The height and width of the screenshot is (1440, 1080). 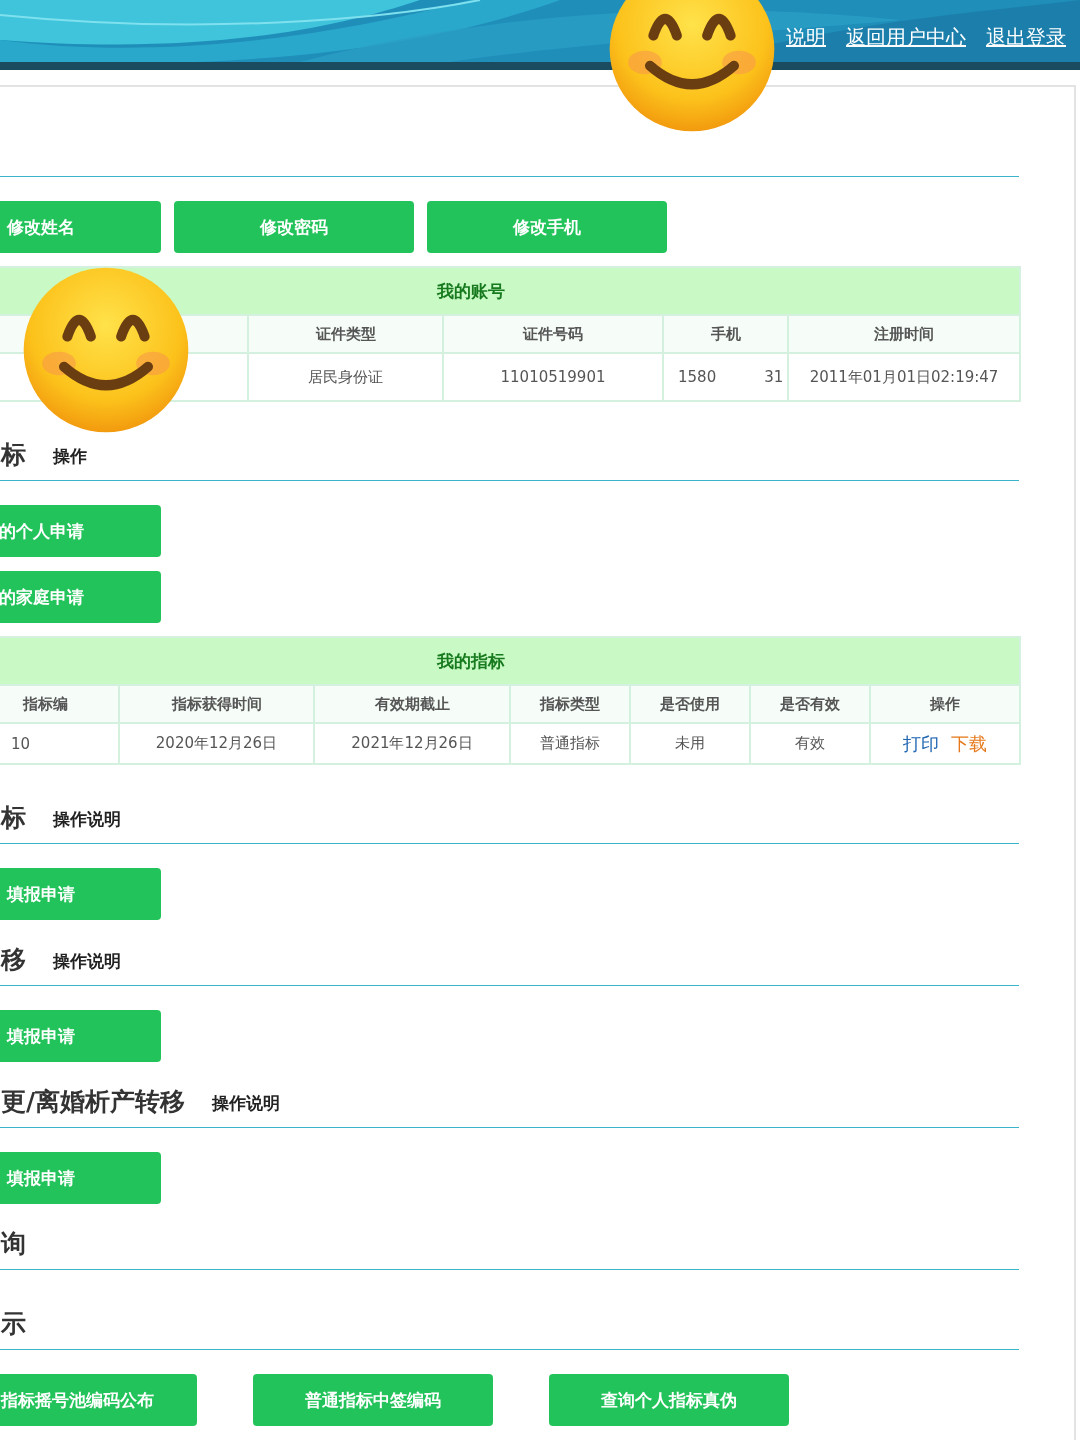 I want to click on column-header: 指标类型, so click(x=570, y=704).